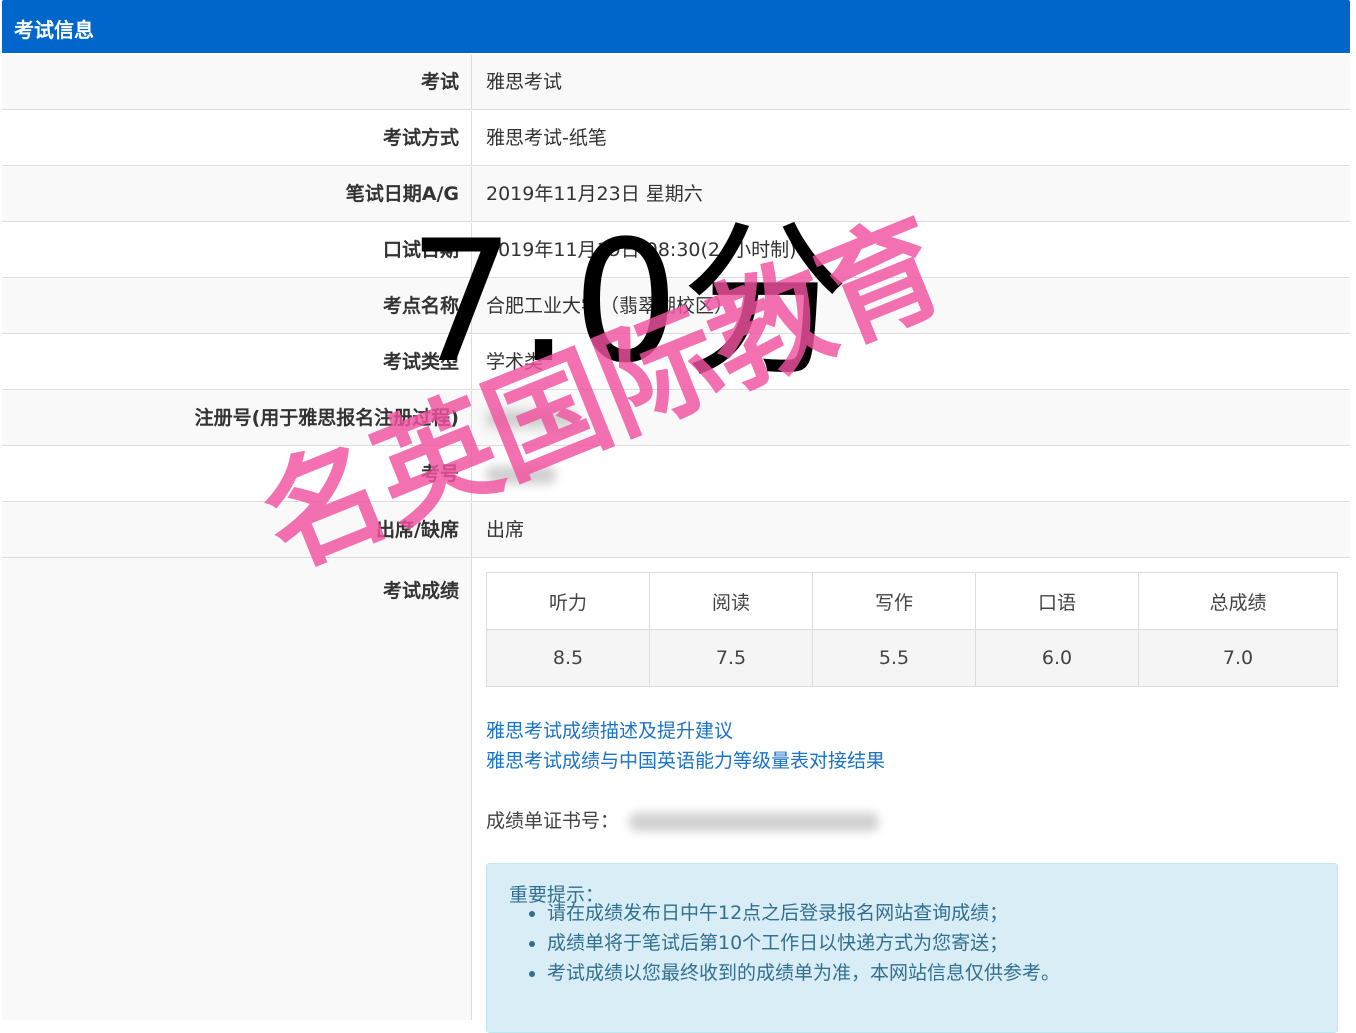 Image resolution: width=1356 pixels, height=1033 pixels. Describe the element at coordinates (894, 658) in the screenshot. I see `score-writing: 5.5` at that location.